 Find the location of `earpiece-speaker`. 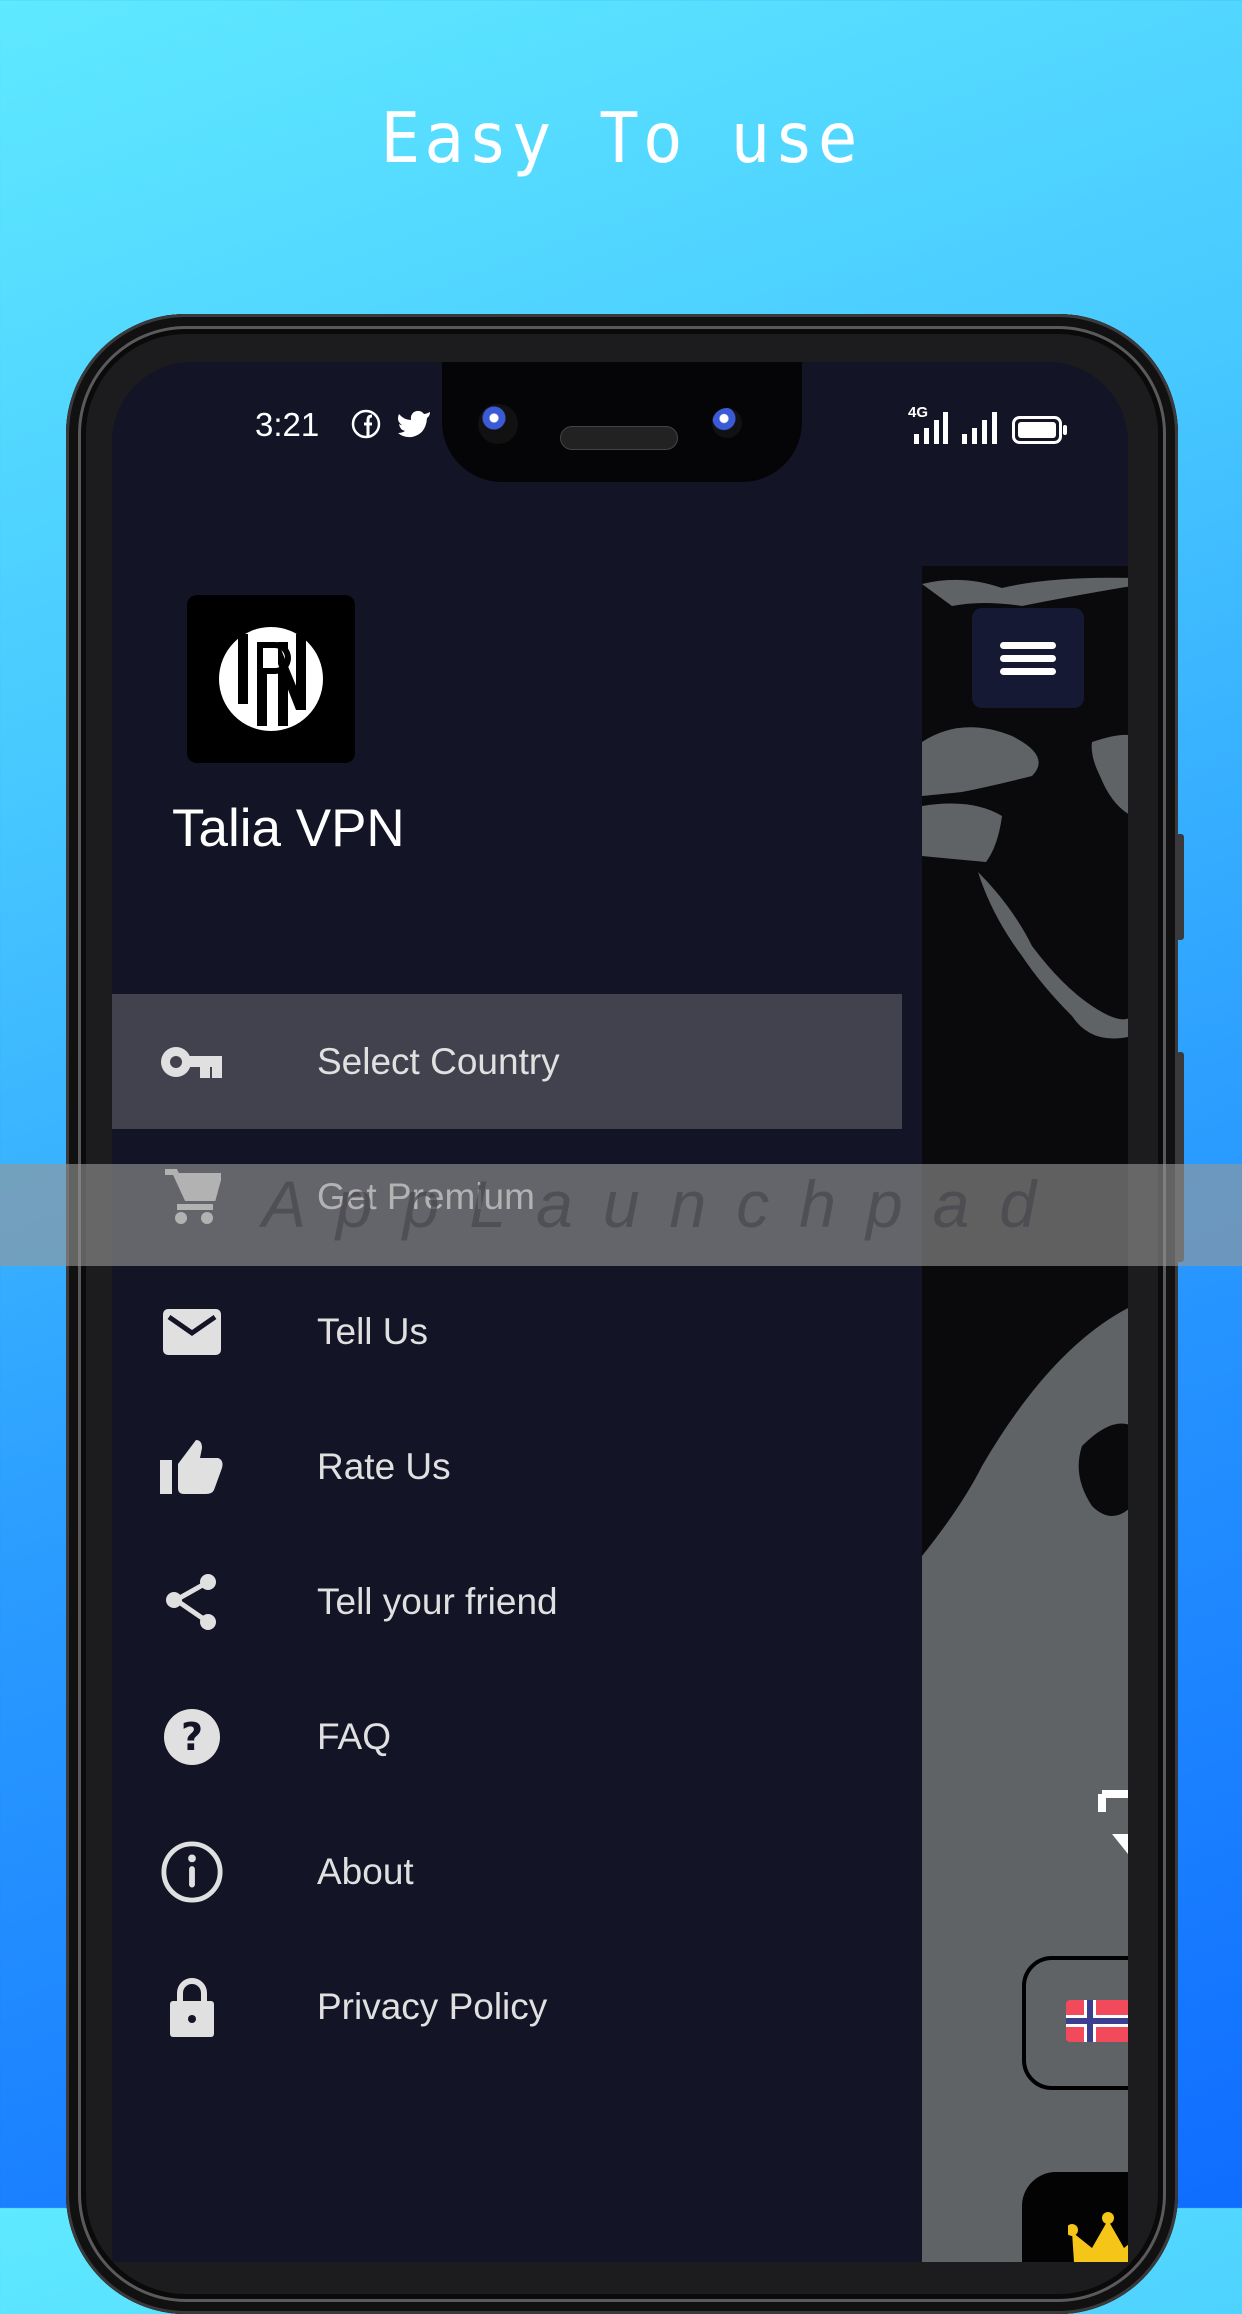

earpiece-speaker is located at coordinates (619, 438).